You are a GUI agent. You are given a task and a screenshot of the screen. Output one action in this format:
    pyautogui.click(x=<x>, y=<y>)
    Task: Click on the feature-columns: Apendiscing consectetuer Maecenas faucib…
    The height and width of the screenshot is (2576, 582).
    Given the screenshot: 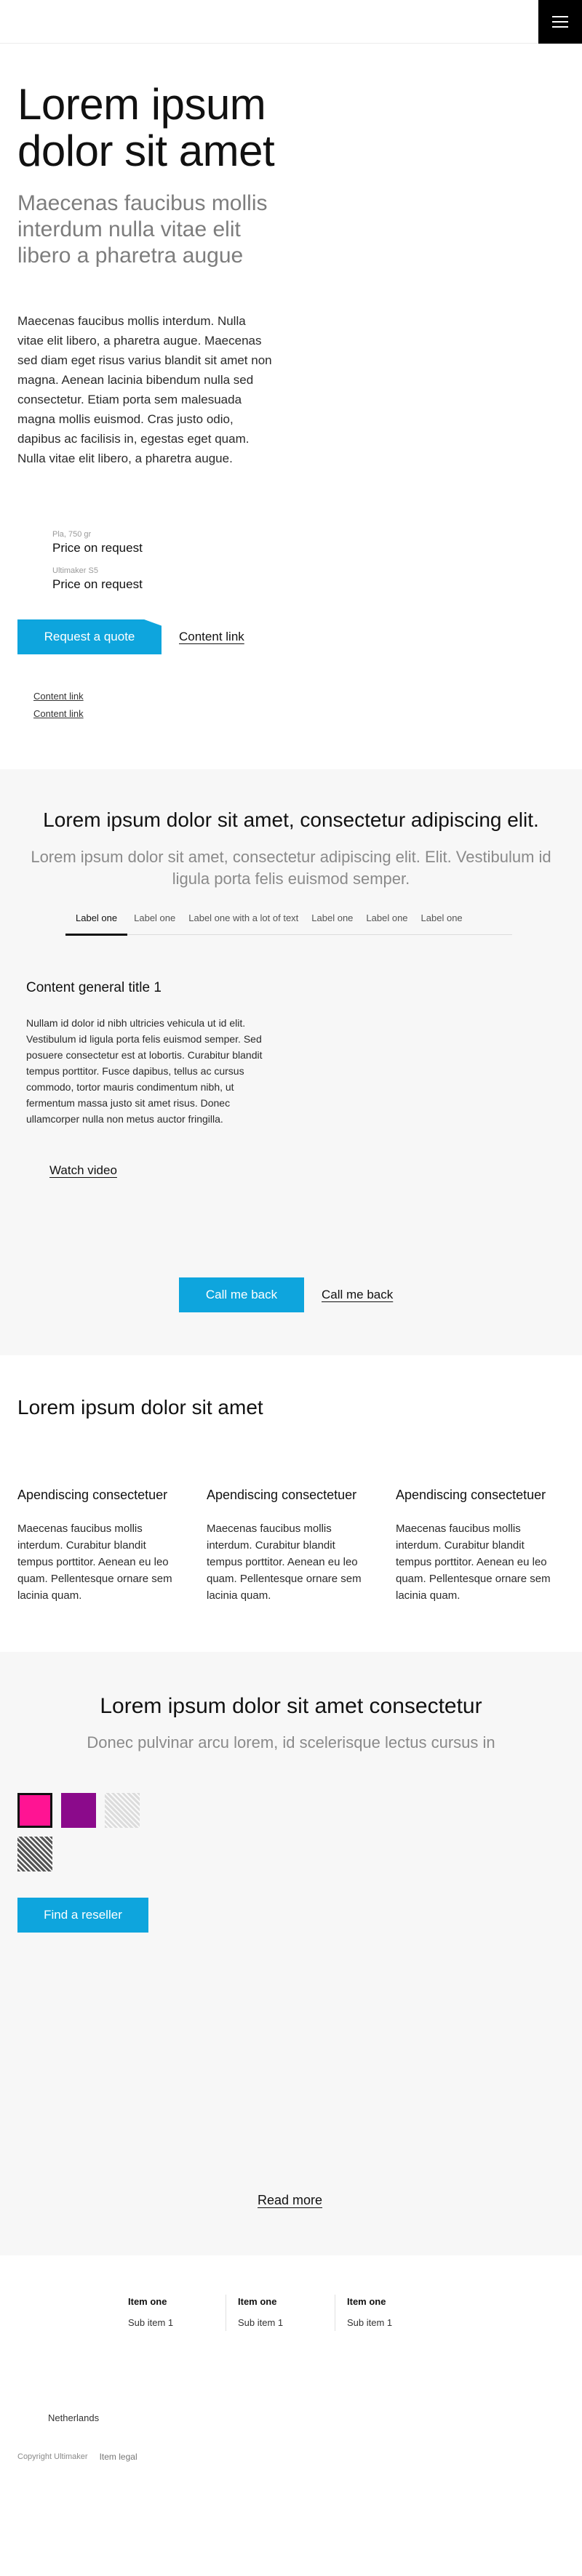 What is the action you would take?
    pyautogui.click(x=291, y=1546)
    